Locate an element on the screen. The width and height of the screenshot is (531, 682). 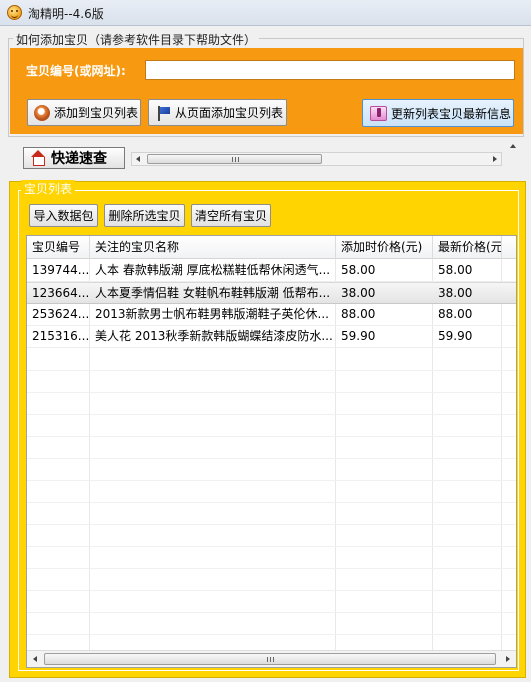
clear-all-button: 清空所有宝贝 is located at coordinates (231, 215).